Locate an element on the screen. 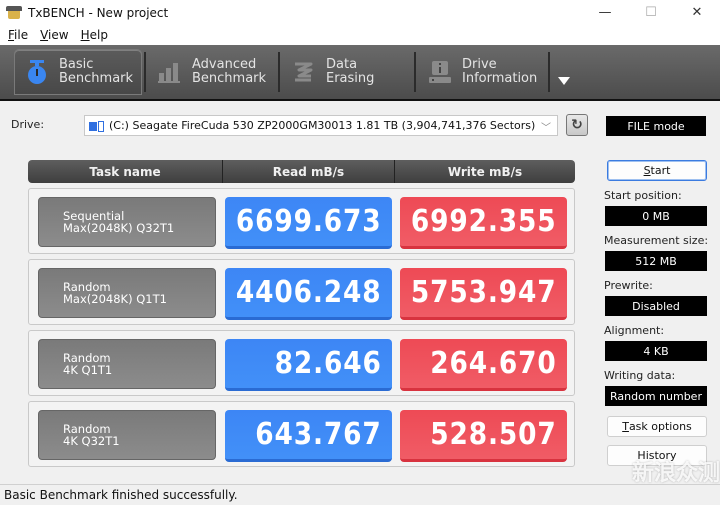 Image resolution: width=720 pixels, height=505 pixels. tab-basic-benchmark: Basic Benchmark is located at coordinates (78, 72).